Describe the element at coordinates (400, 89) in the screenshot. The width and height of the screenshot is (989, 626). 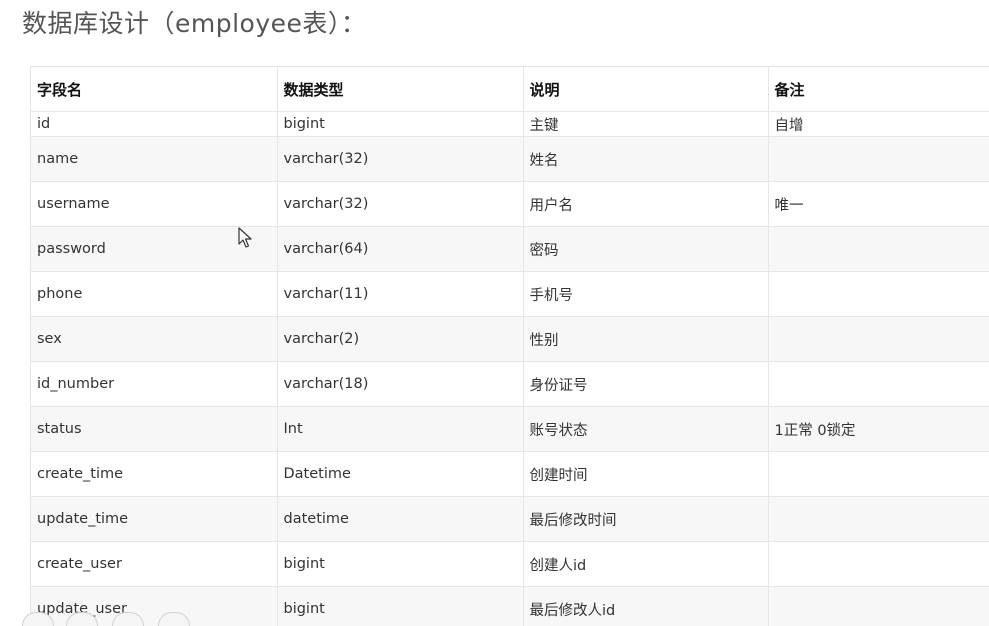
I see `header-data-type: 数据类型` at that location.